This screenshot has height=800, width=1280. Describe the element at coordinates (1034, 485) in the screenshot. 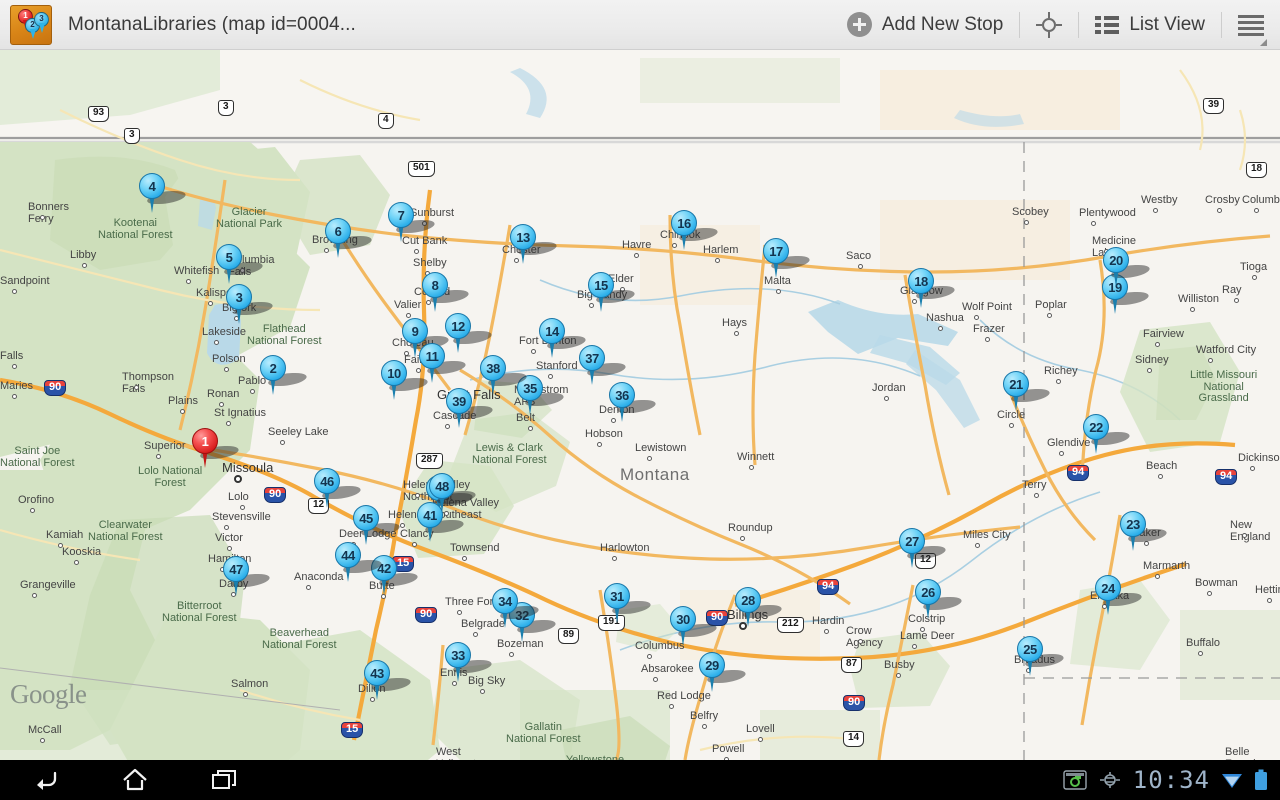

I see `map-label: Terry` at that location.